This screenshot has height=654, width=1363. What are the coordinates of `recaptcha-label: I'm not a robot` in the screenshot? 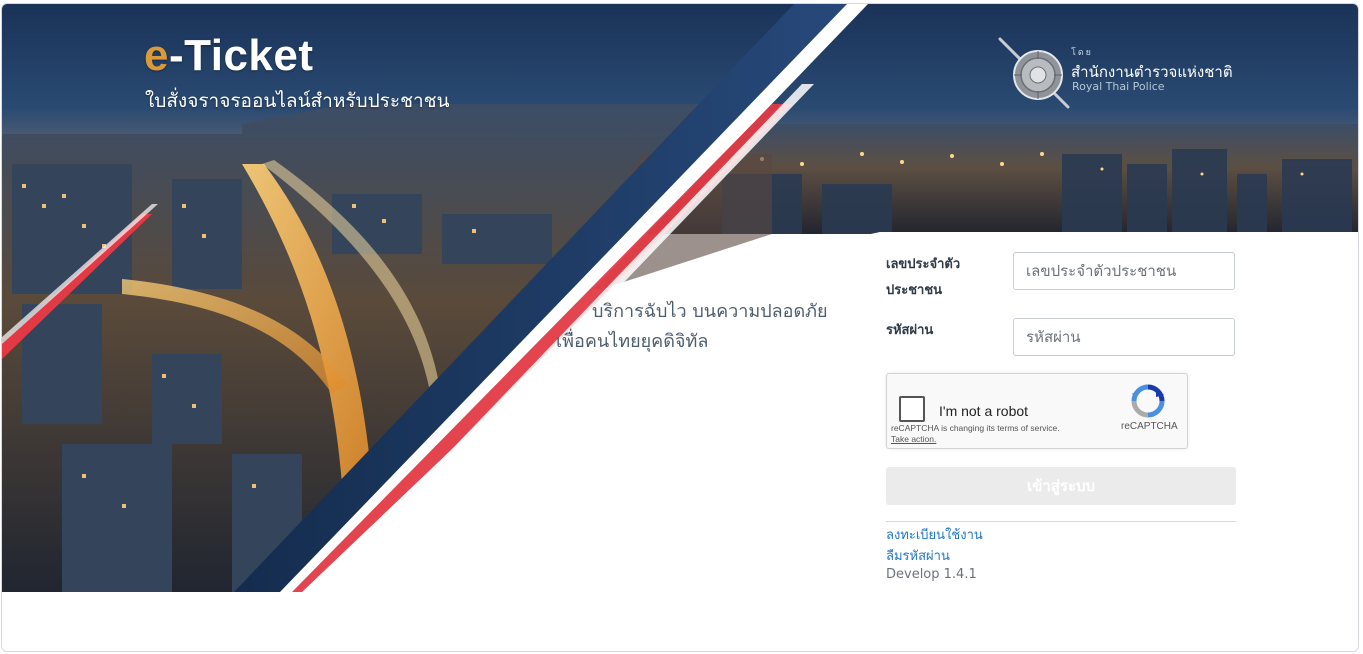 It's located at (984, 411).